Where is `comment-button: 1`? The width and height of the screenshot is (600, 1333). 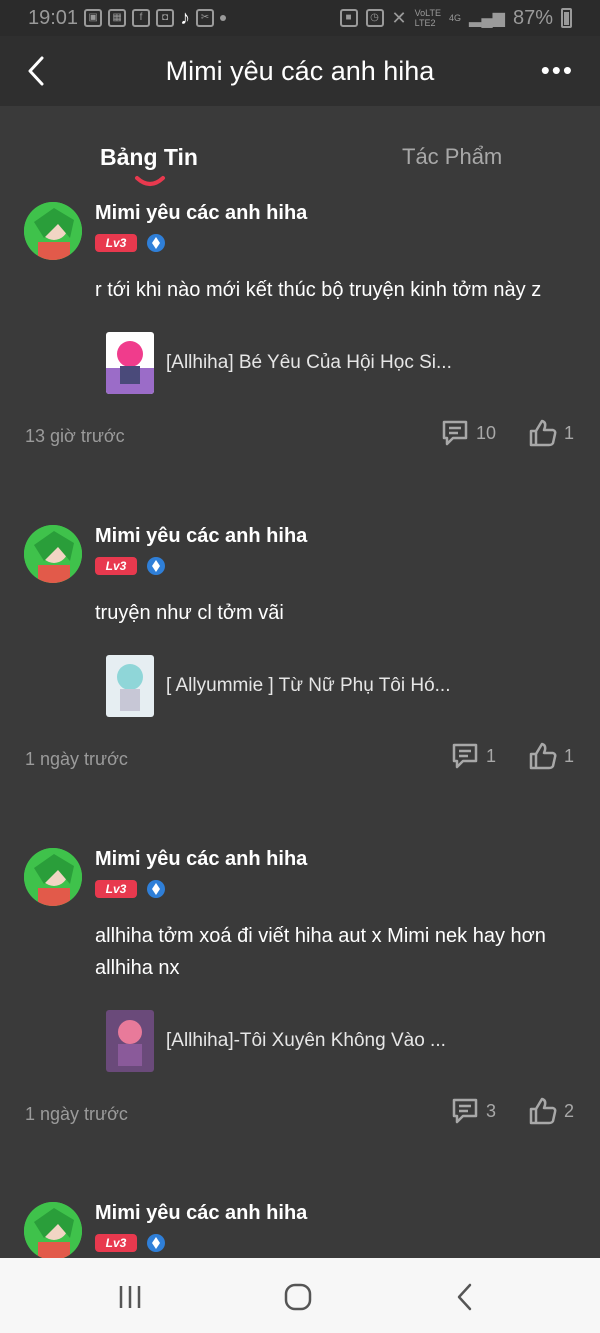
comment-button: 1 is located at coordinates (473, 756).